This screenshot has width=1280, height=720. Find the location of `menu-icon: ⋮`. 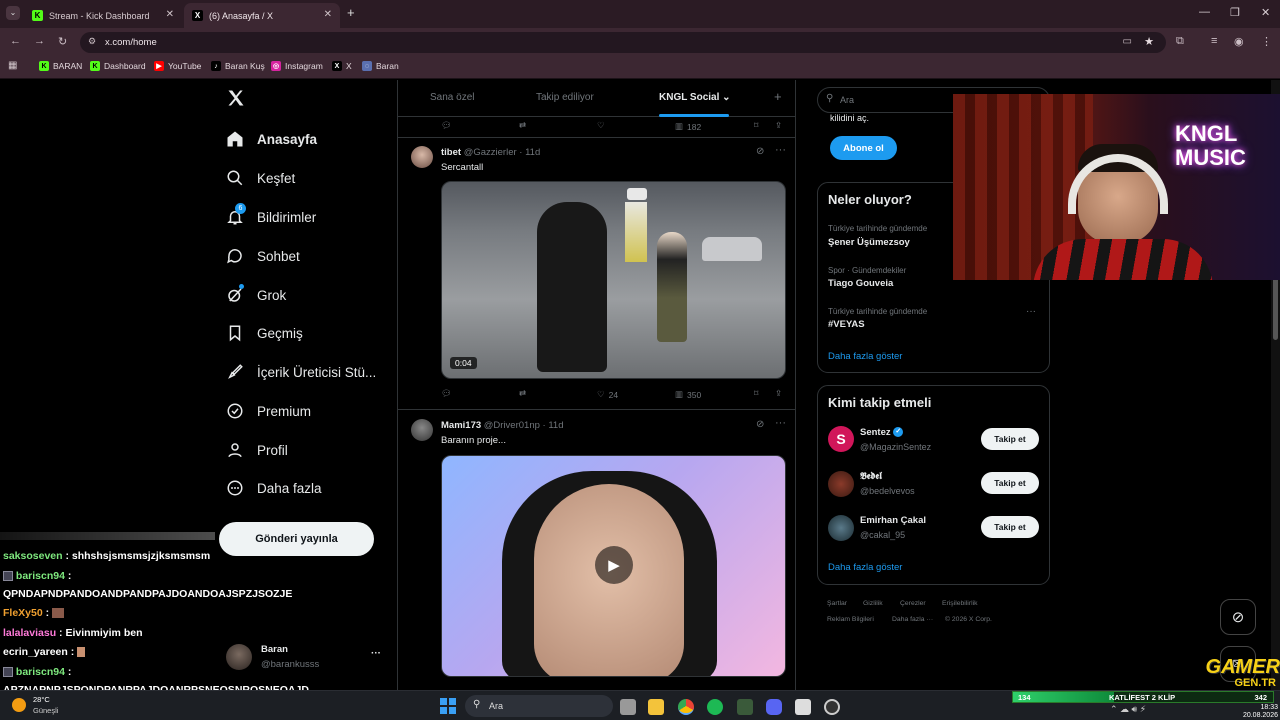

menu-icon: ⋮ is located at coordinates (1266, 41).